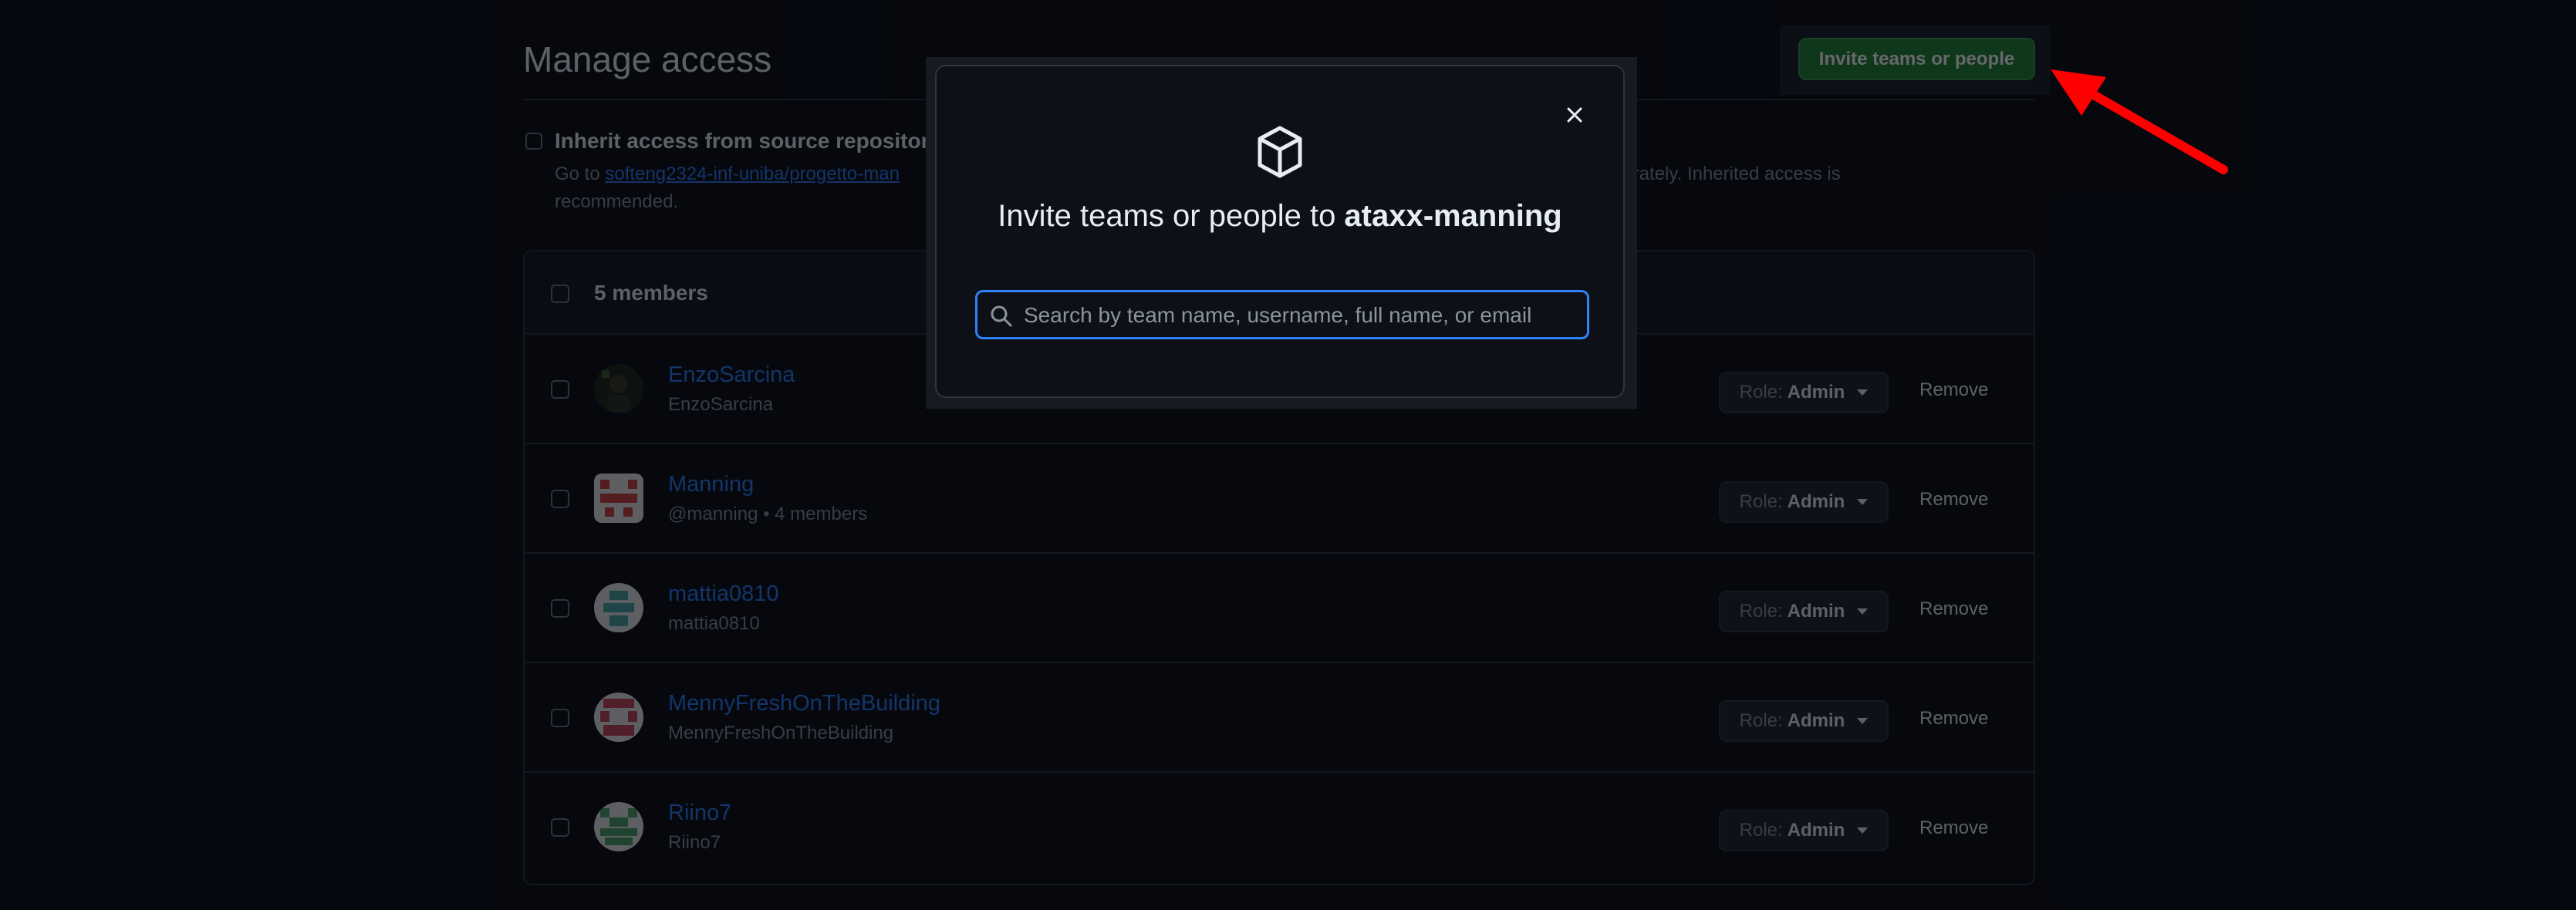 The width and height of the screenshot is (2576, 910). Describe the element at coordinates (647, 59) in the screenshot. I see `page-title: Manage access` at that location.